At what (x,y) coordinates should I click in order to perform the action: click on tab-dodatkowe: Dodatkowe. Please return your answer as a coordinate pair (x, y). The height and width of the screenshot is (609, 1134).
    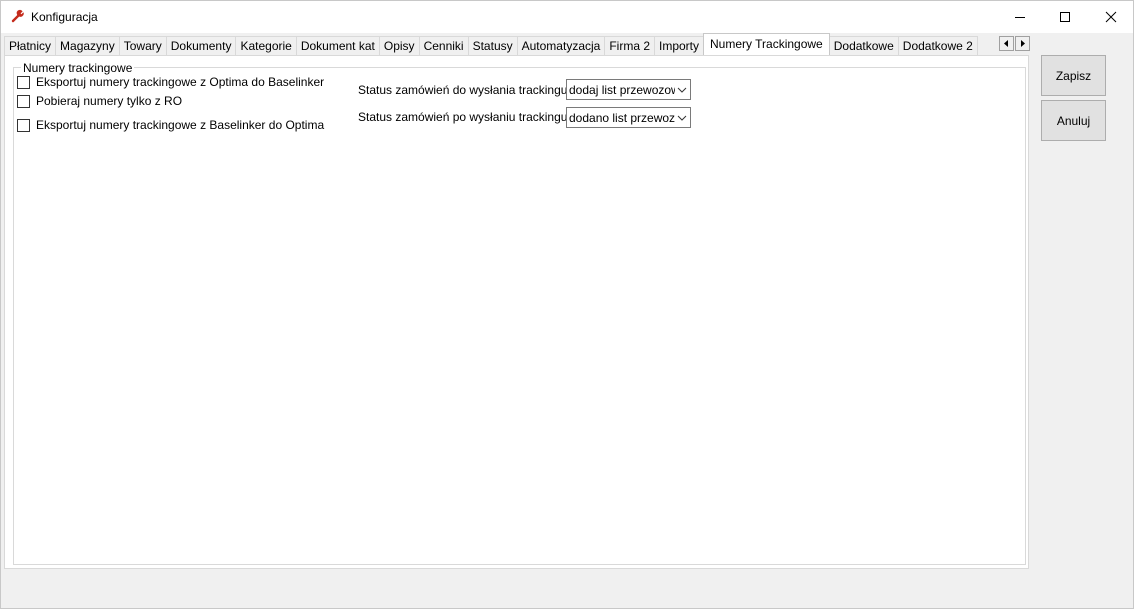
    Looking at the image, I should click on (863, 45).